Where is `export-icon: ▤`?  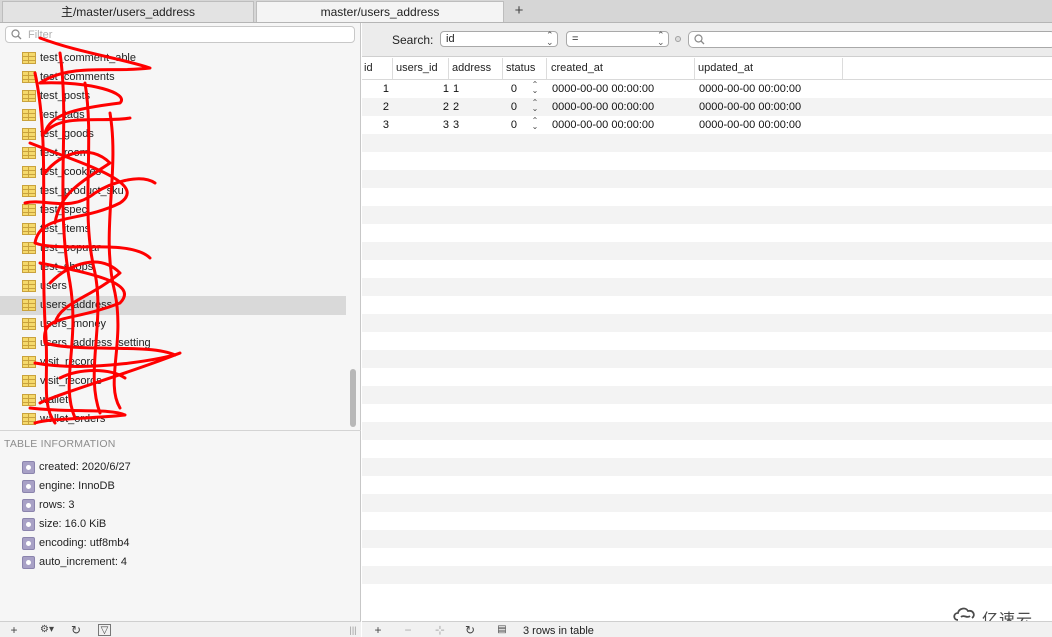 export-icon: ▤ is located at coordinates (502, 630).